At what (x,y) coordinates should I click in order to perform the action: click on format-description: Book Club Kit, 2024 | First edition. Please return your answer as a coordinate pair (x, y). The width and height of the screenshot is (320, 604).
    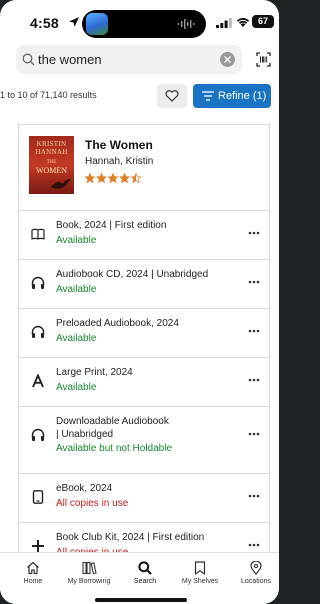
    Looking at the image, I should click on (130, 537).